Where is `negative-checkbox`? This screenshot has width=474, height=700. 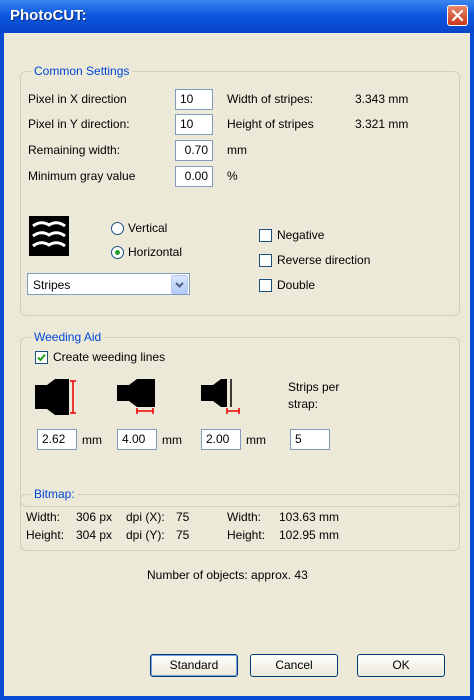
negative-checkbox is located at coordinates (265, 235).